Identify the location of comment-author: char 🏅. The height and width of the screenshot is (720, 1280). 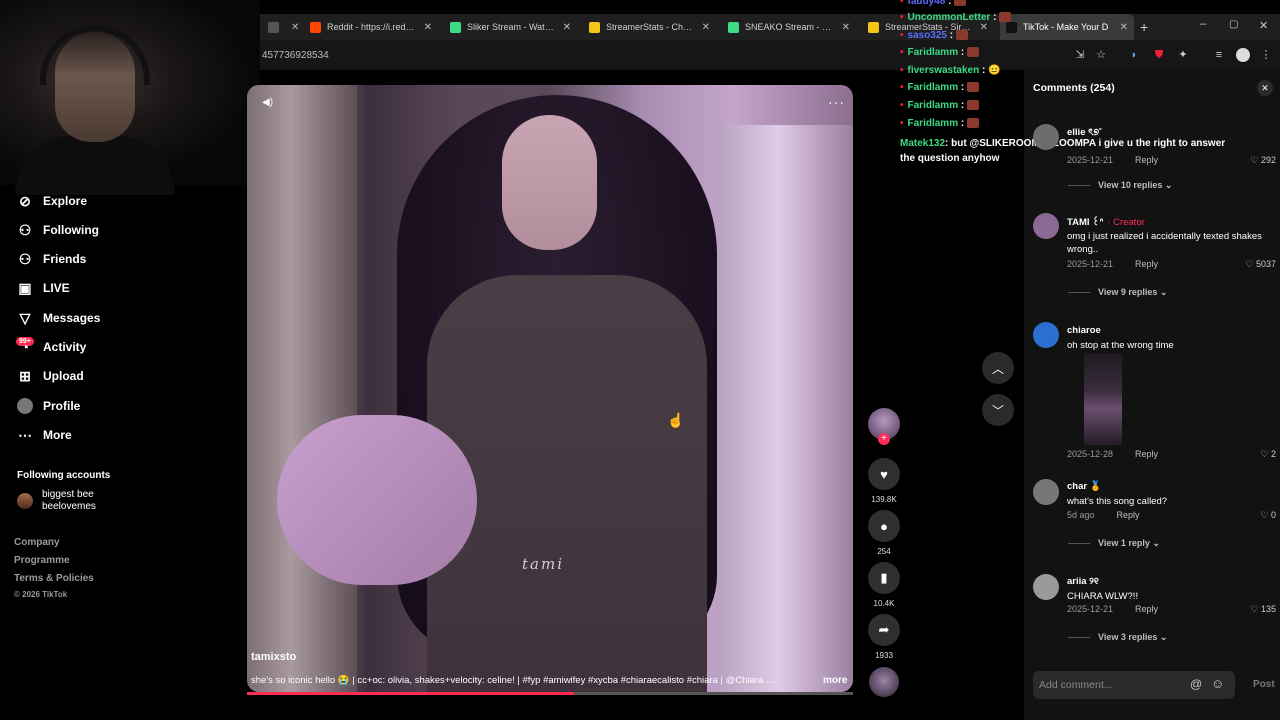
(1084, 486).